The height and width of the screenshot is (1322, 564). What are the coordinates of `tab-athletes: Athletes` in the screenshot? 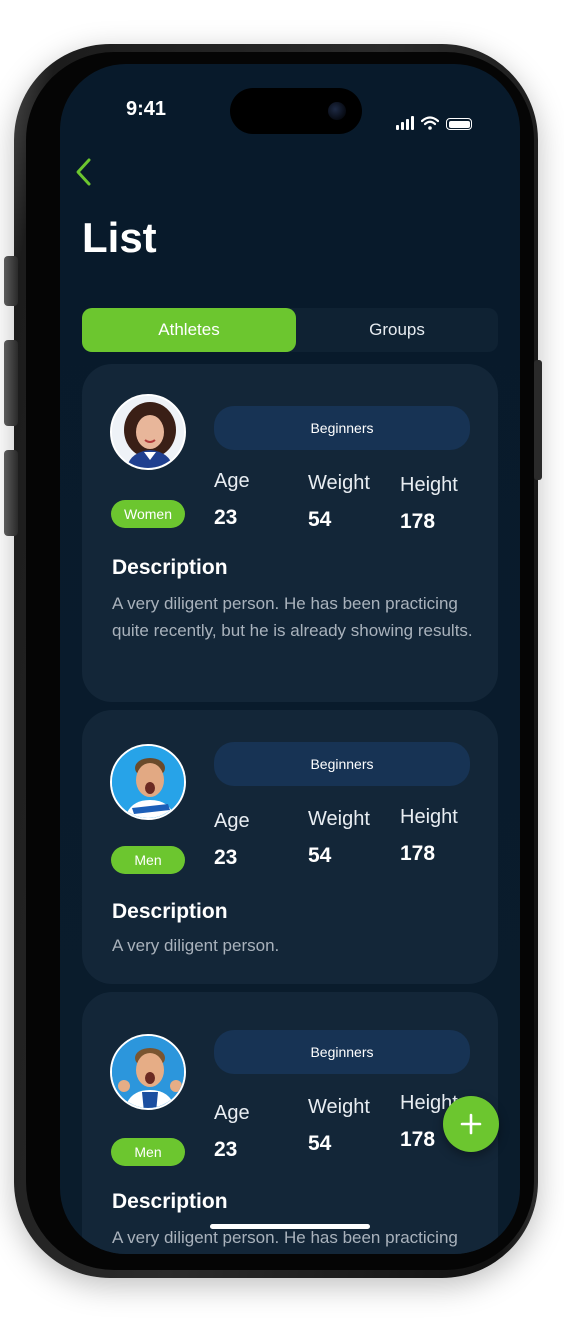 It's located at (189, 330).